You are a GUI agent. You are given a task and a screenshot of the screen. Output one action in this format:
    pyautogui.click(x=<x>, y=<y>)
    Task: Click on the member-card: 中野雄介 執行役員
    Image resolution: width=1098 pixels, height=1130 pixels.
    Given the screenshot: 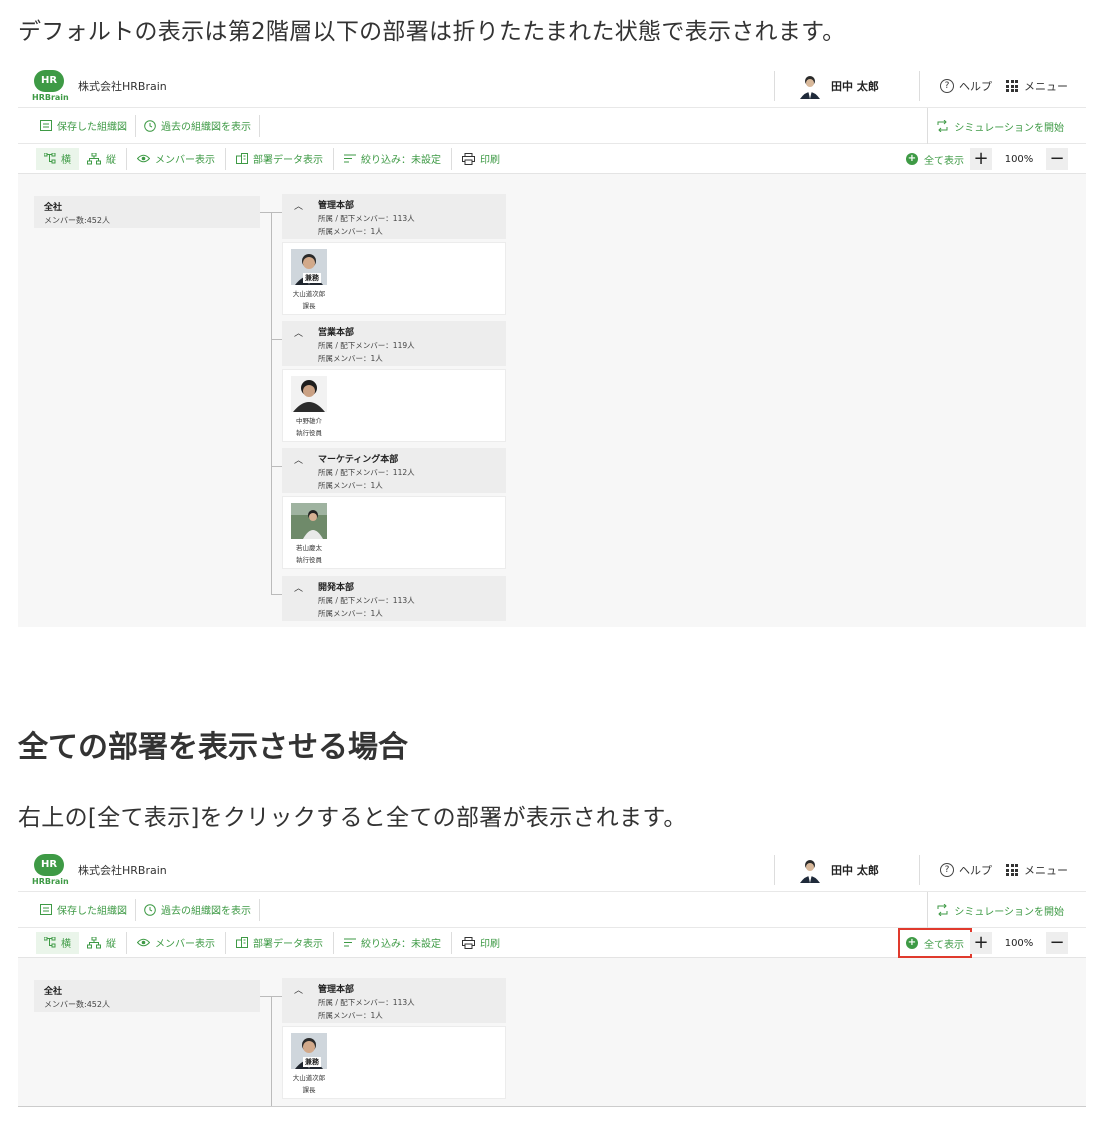 What is the action you would take?
    pyautogui.click(x=309, y=406)
    